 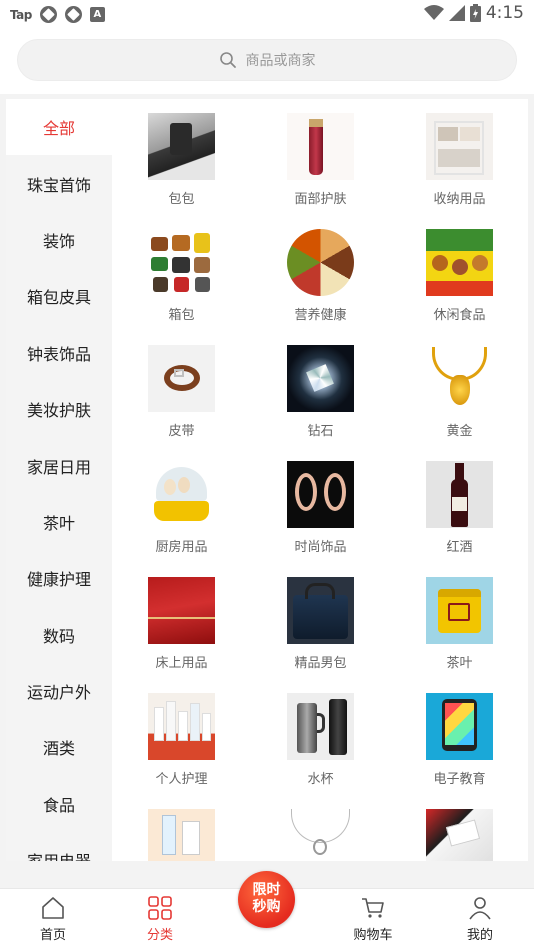 What do you see at coordinates (21, 14) in the screenshot?
I see `carrier-label: Tap` at bounding box center [21, 14].